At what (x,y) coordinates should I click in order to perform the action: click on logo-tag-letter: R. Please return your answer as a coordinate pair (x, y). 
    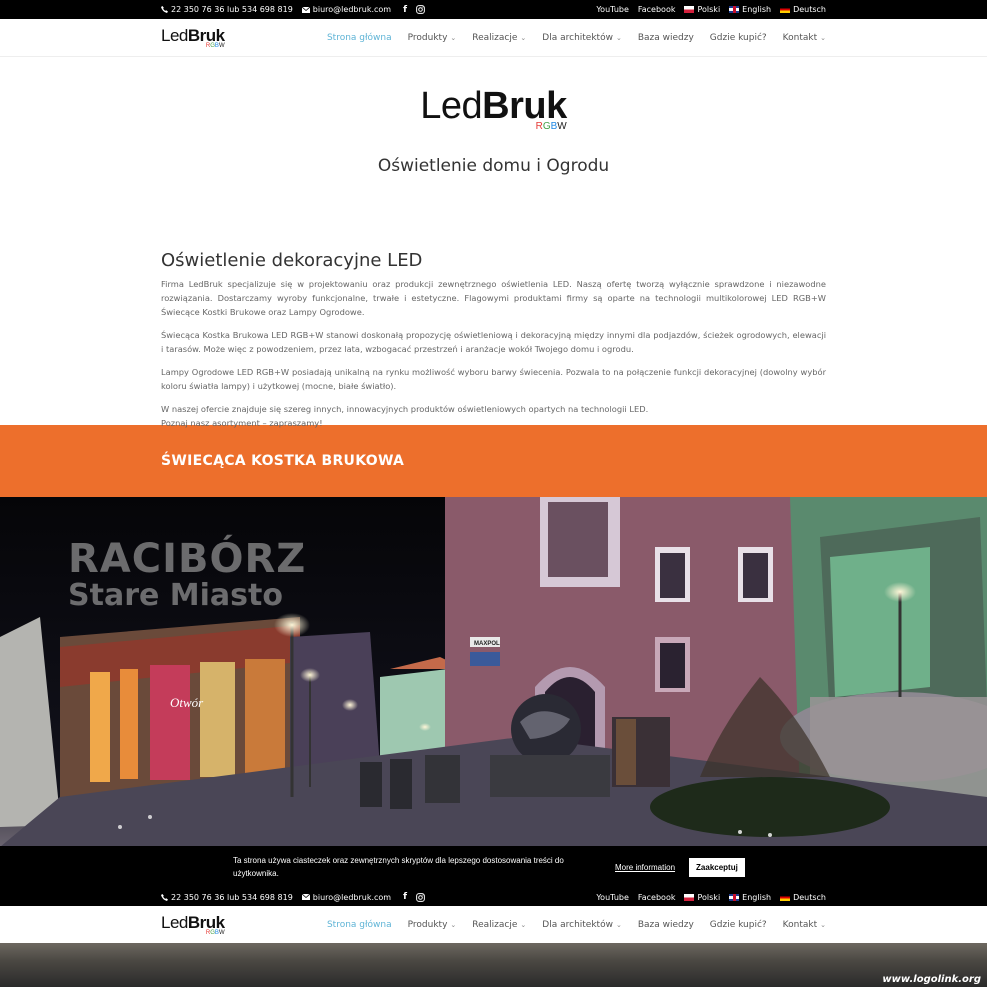
    Looking at the image, I should click on (539, 126).